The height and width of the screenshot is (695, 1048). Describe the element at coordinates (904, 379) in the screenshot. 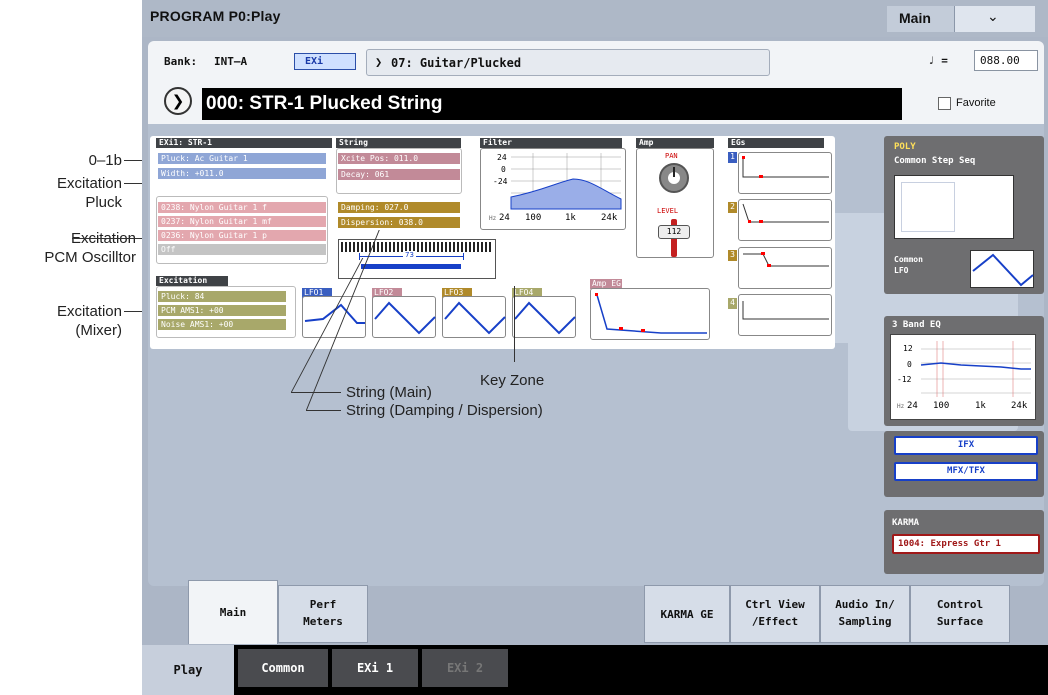

I see `eq-ytick: -12` at that location.